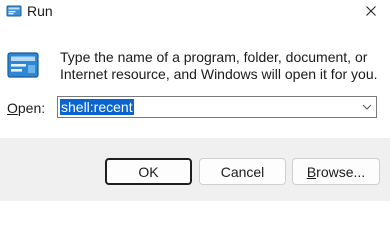 The image size is (390, 240). What do you see at coordinates (195, 14) in the screenshot?
I see `title-bar: Run` at bounding box center [195, 14].